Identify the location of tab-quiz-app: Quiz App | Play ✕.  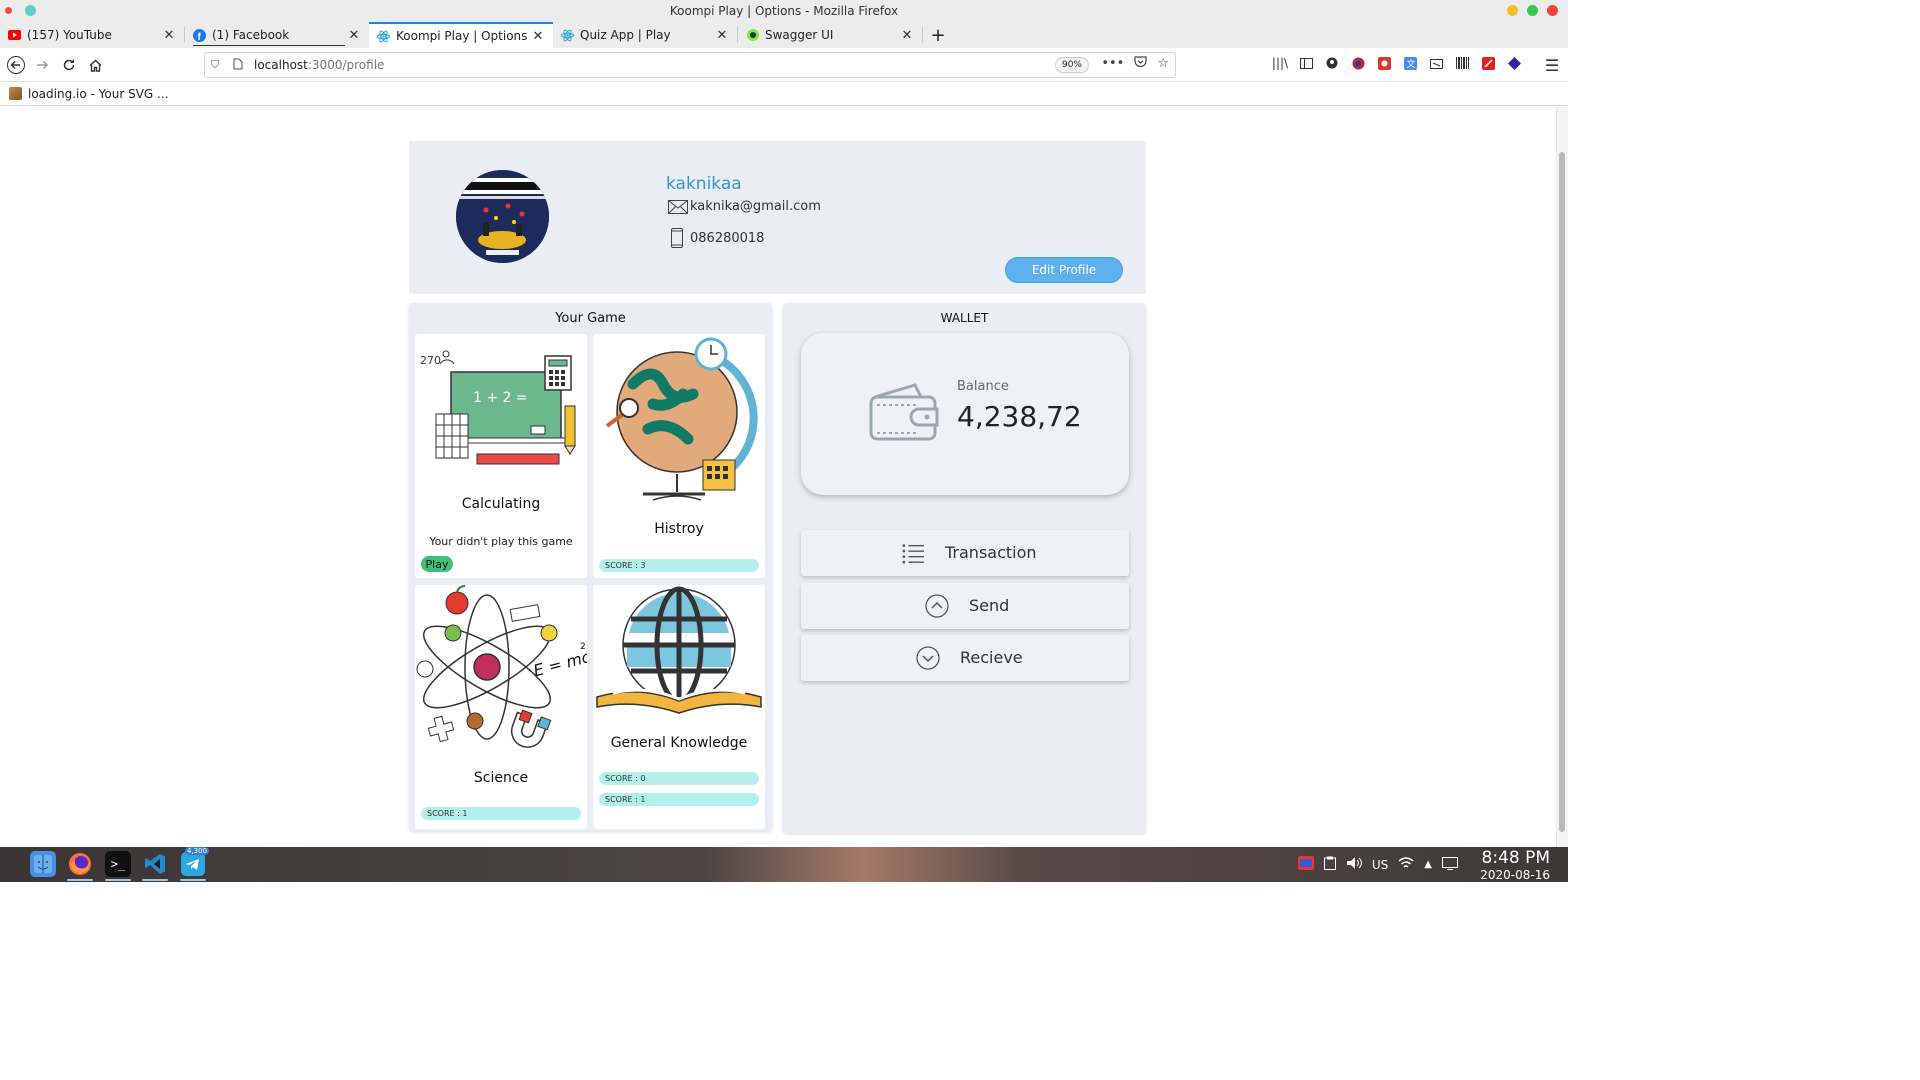
(645, 35).